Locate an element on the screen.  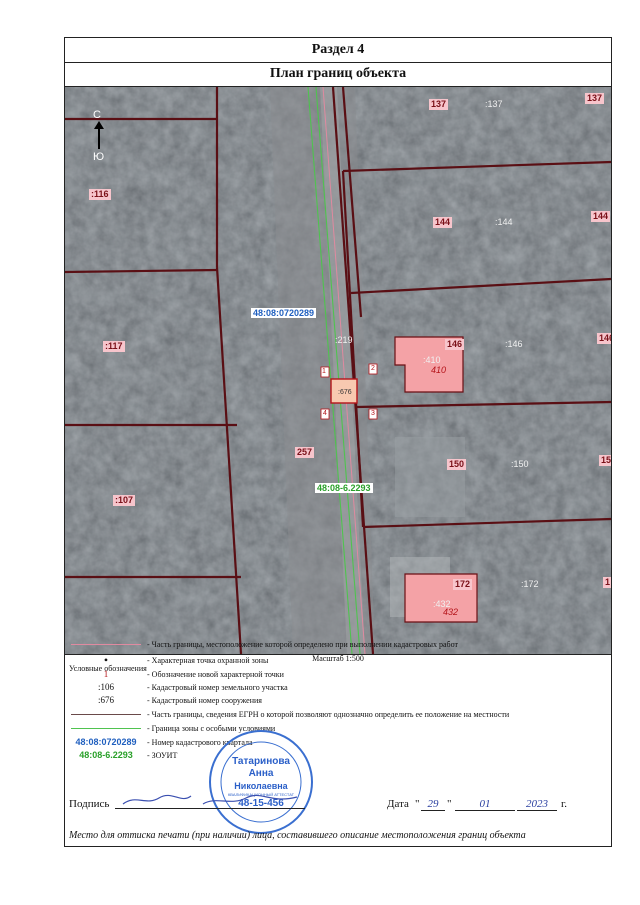
point-2-label: 2 is located at coordinates (373, 368).